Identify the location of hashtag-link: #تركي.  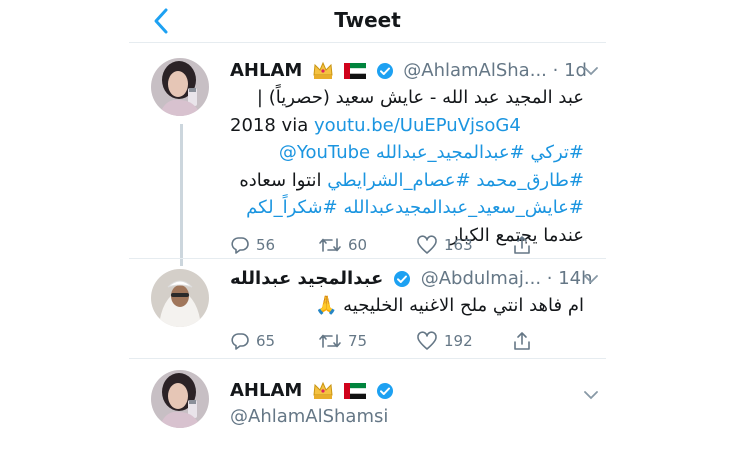
(557, 152).